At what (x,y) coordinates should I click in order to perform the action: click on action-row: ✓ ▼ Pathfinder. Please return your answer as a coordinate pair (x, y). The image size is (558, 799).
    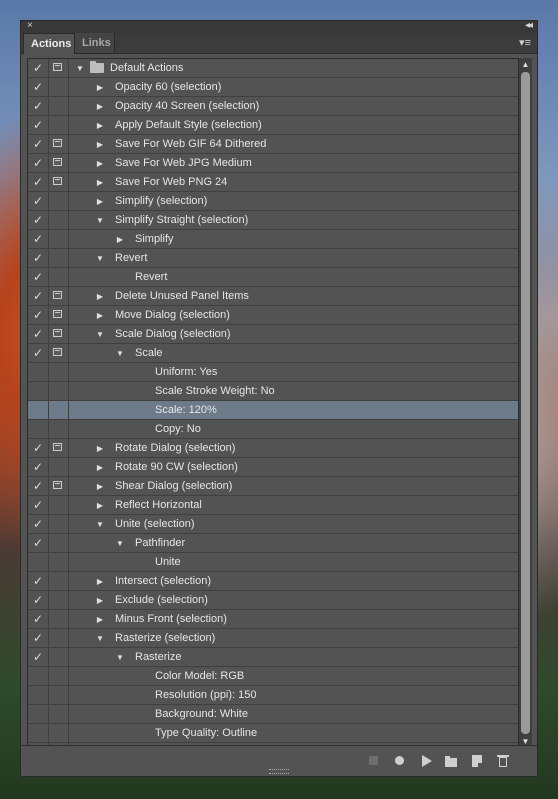
    Looking at the image, I should click on (273, 543).